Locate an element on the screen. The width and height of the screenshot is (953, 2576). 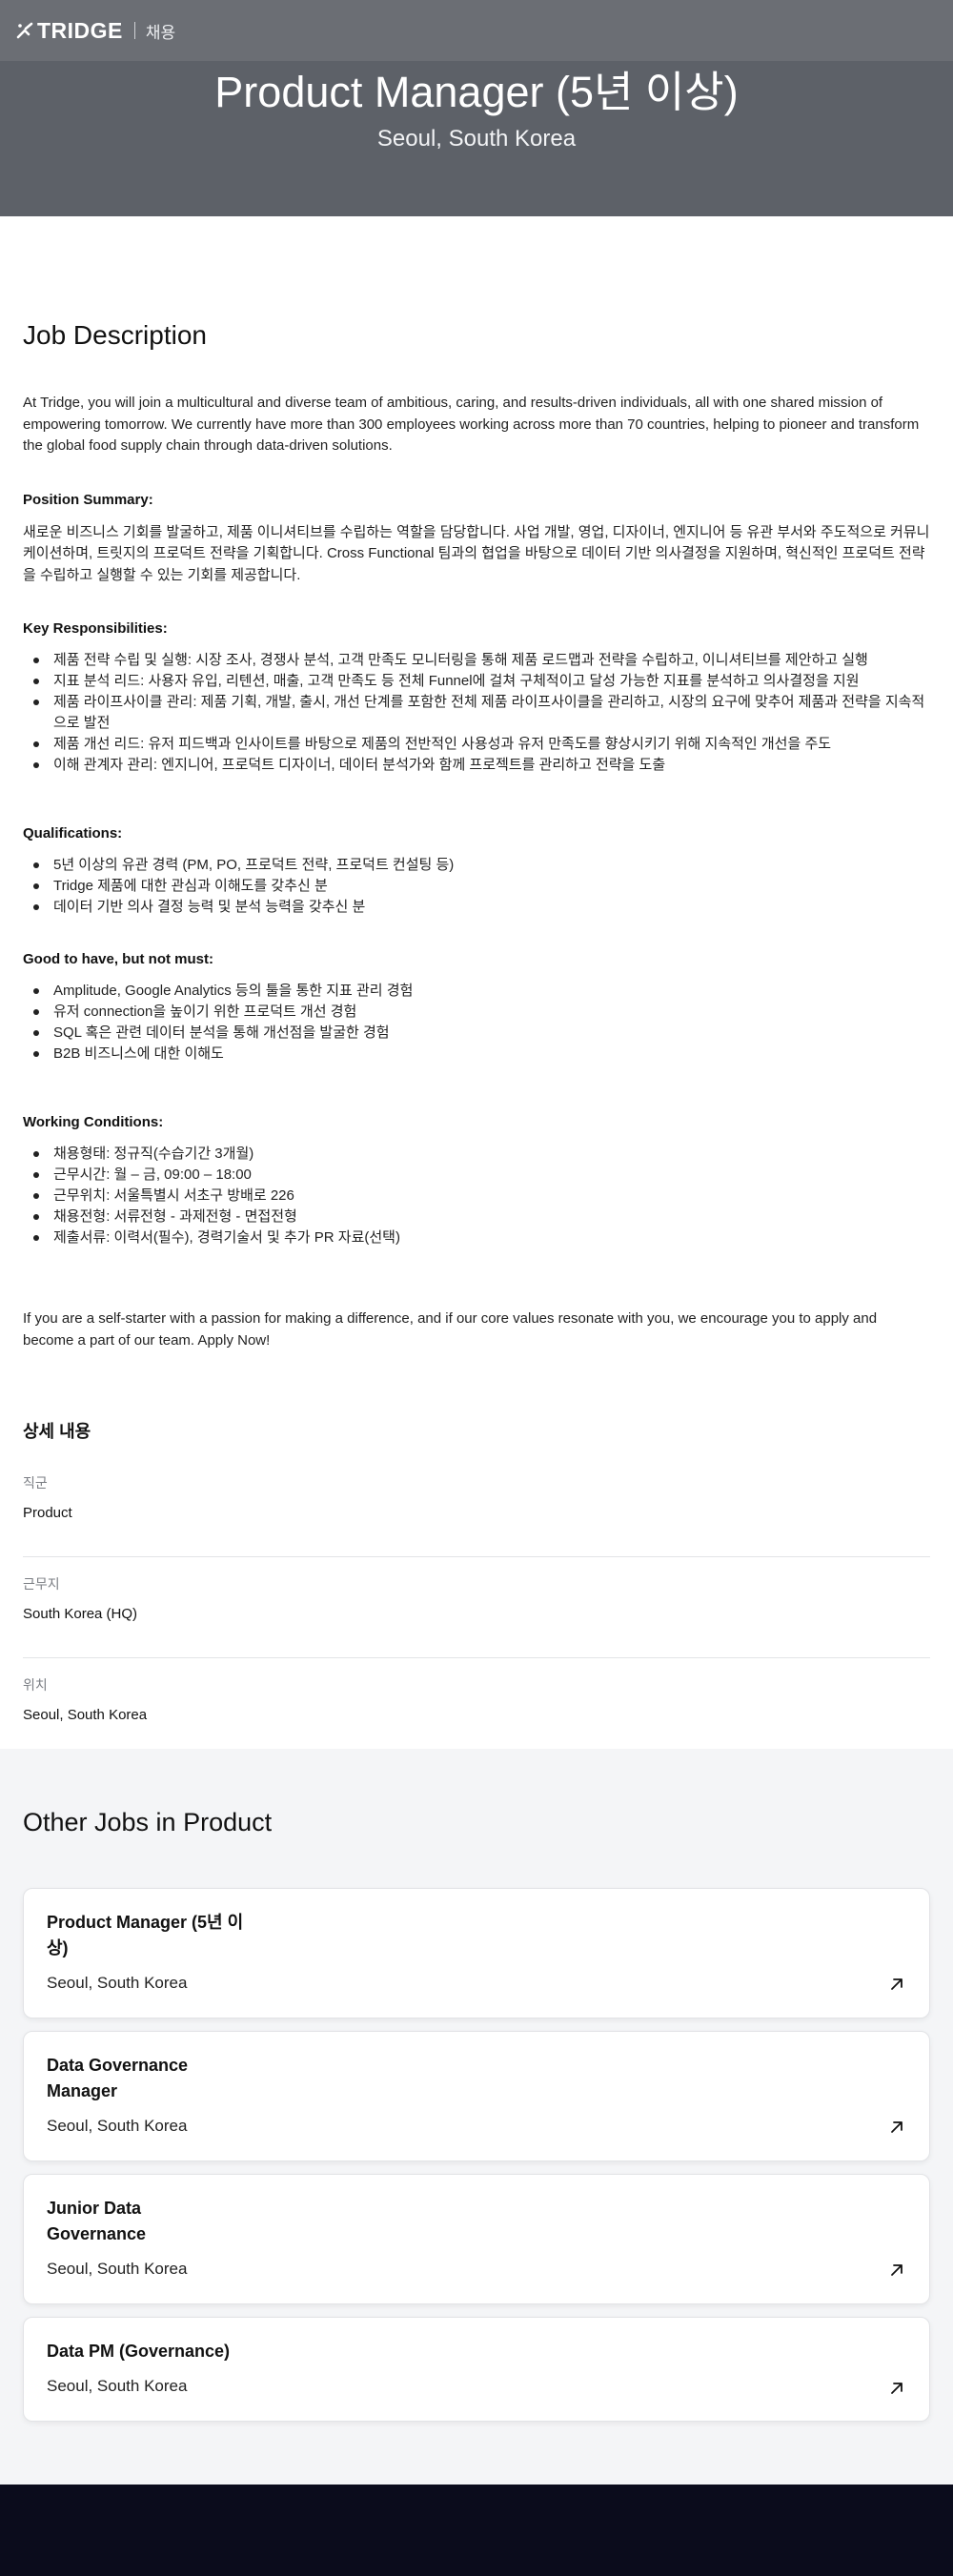
list-item: 근무위치: 서울특별시 서초구 방배로 226 is located at coordinates (477, 1196).